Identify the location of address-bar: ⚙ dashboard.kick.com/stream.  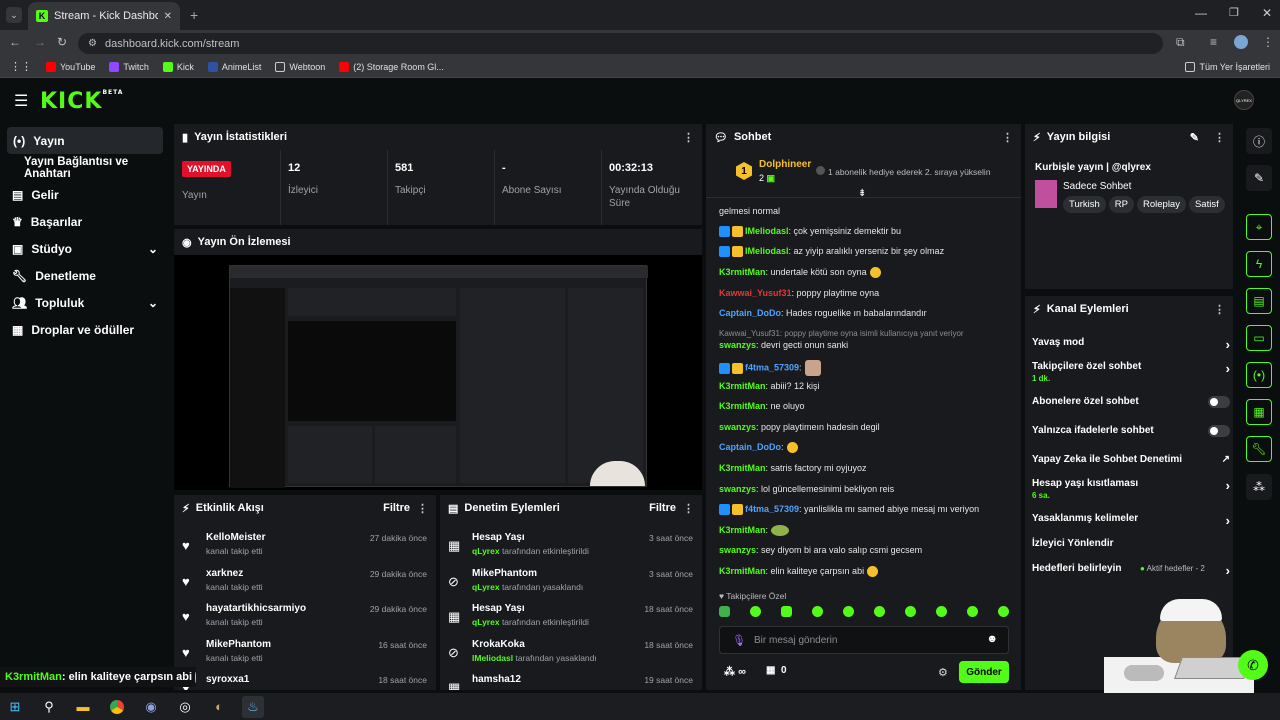
(620, 43).